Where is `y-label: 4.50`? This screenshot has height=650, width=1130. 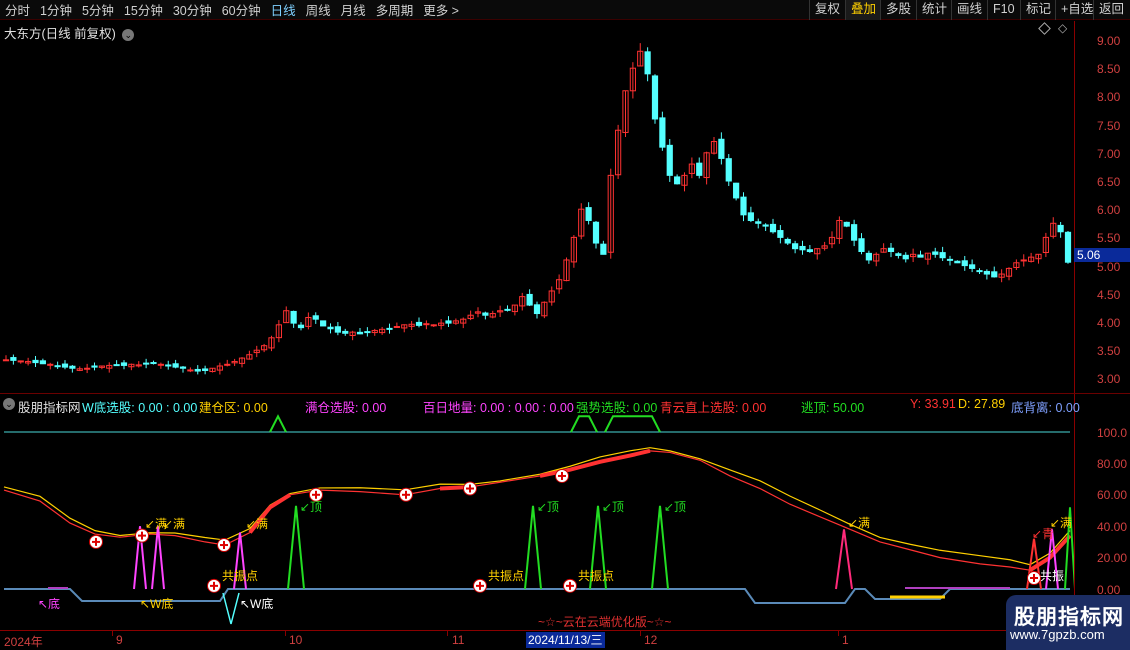
y-label: 4.50 is located at coordinates (1109, 295).